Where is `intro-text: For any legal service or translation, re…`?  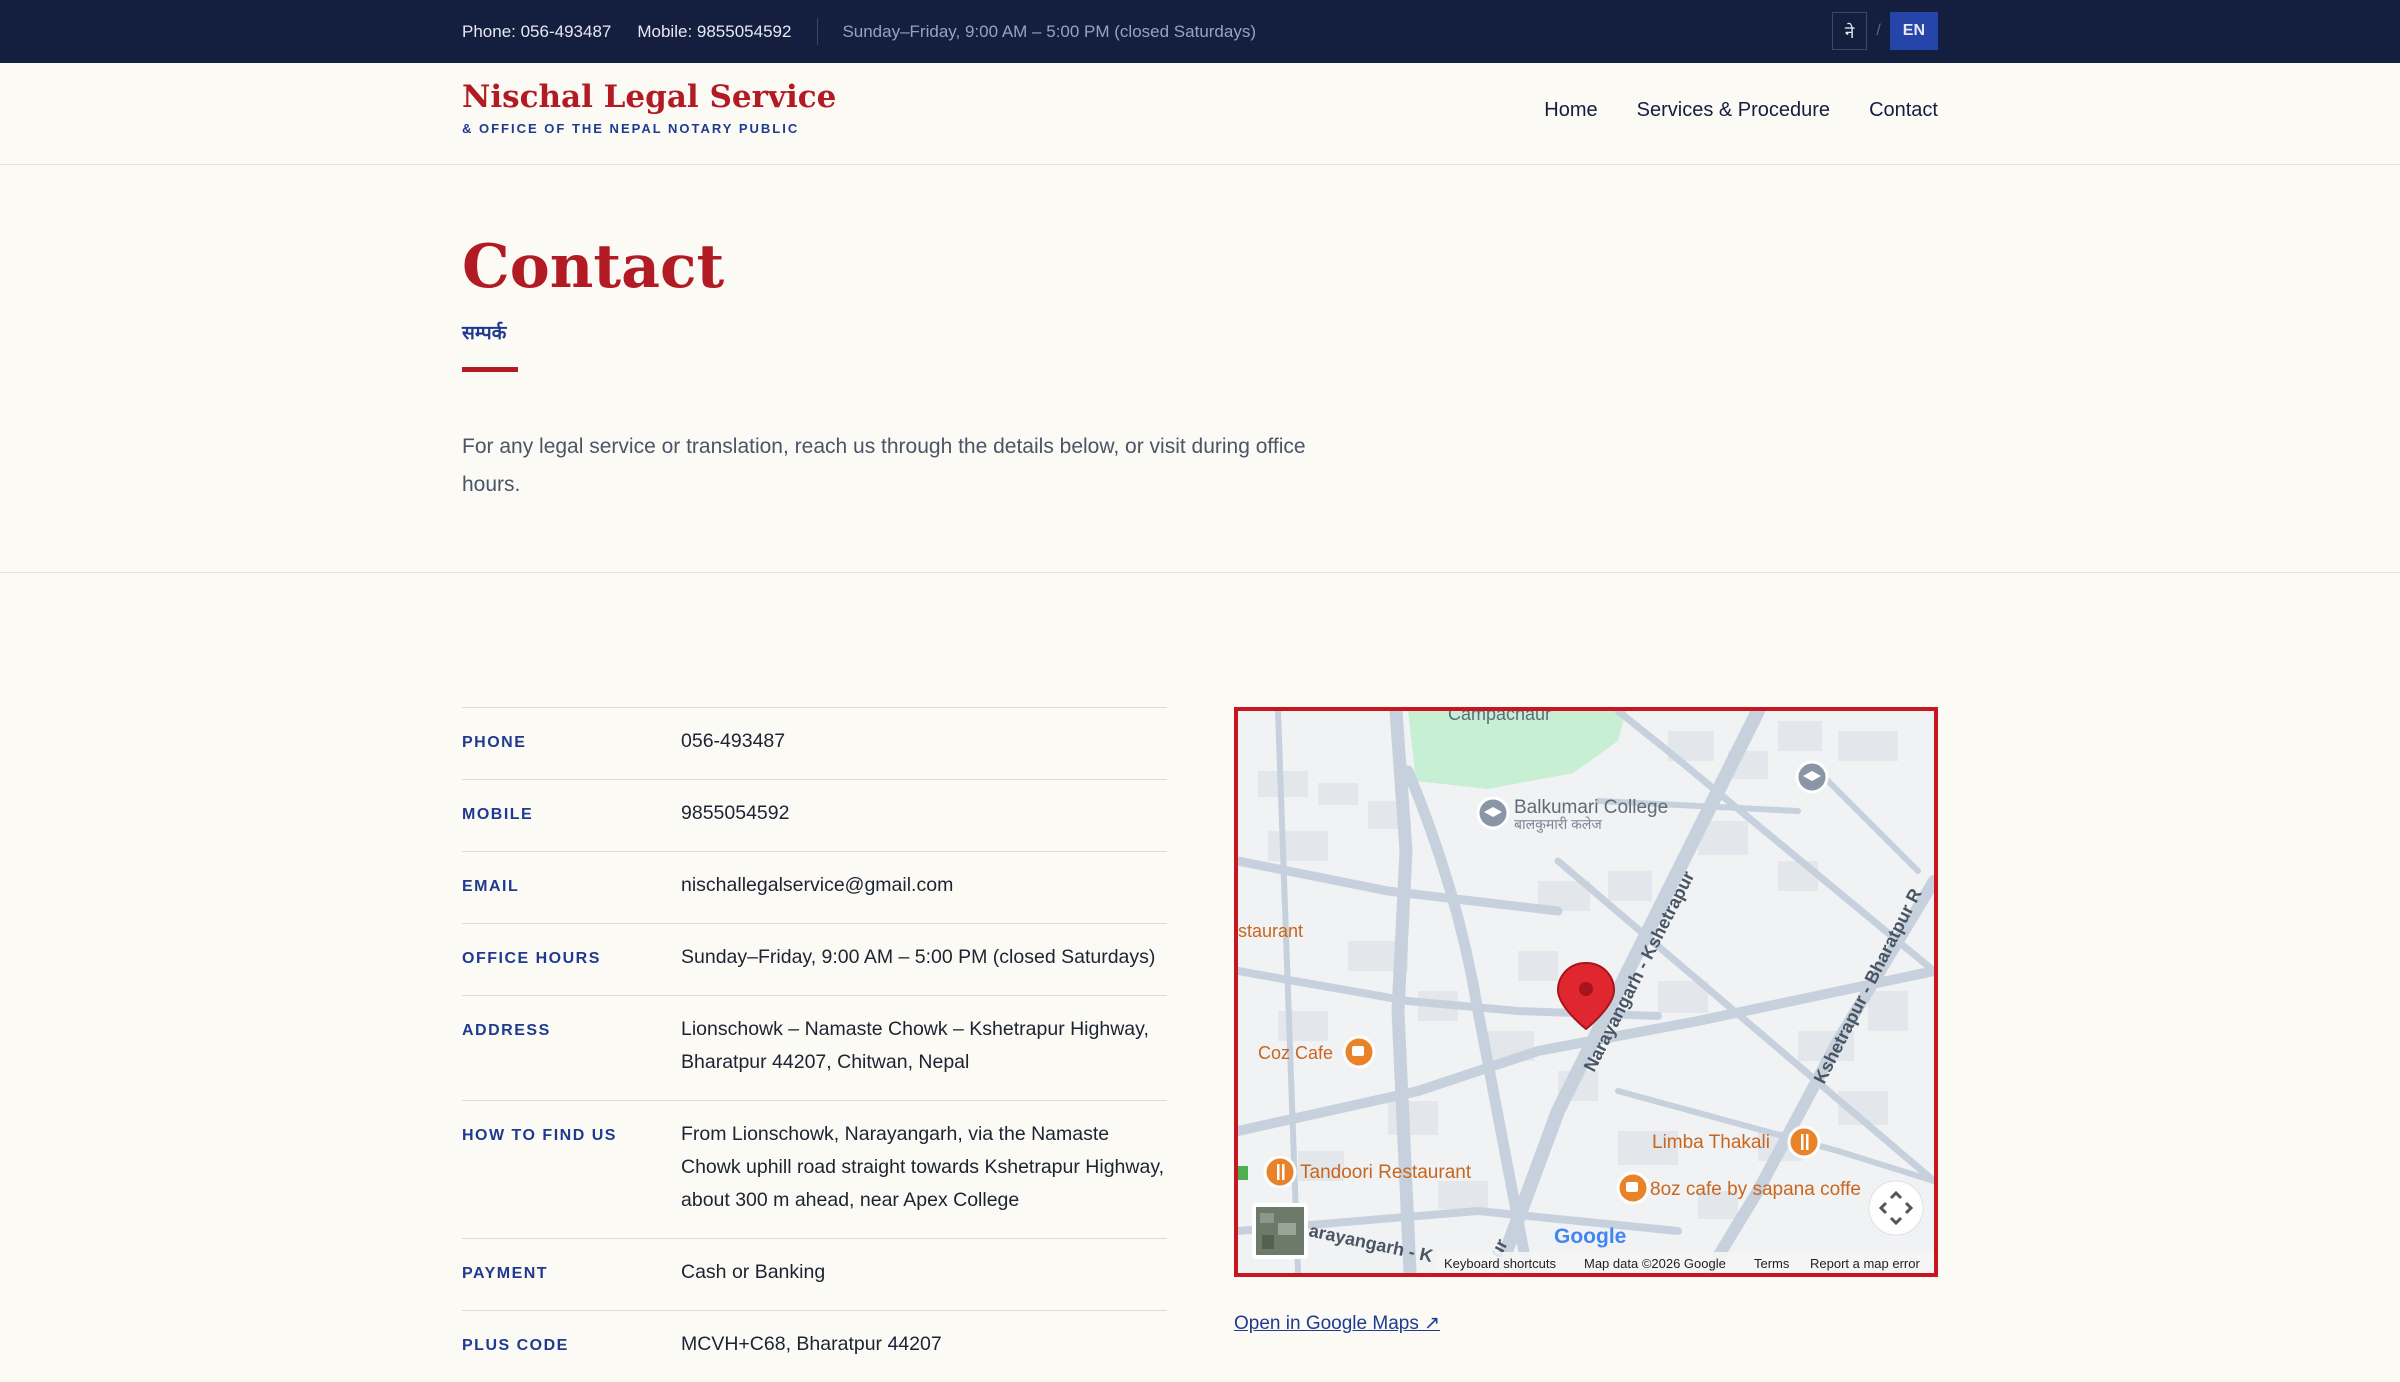 intro-text: For any legal service or translation, re… is located at coordinates (884, 465).